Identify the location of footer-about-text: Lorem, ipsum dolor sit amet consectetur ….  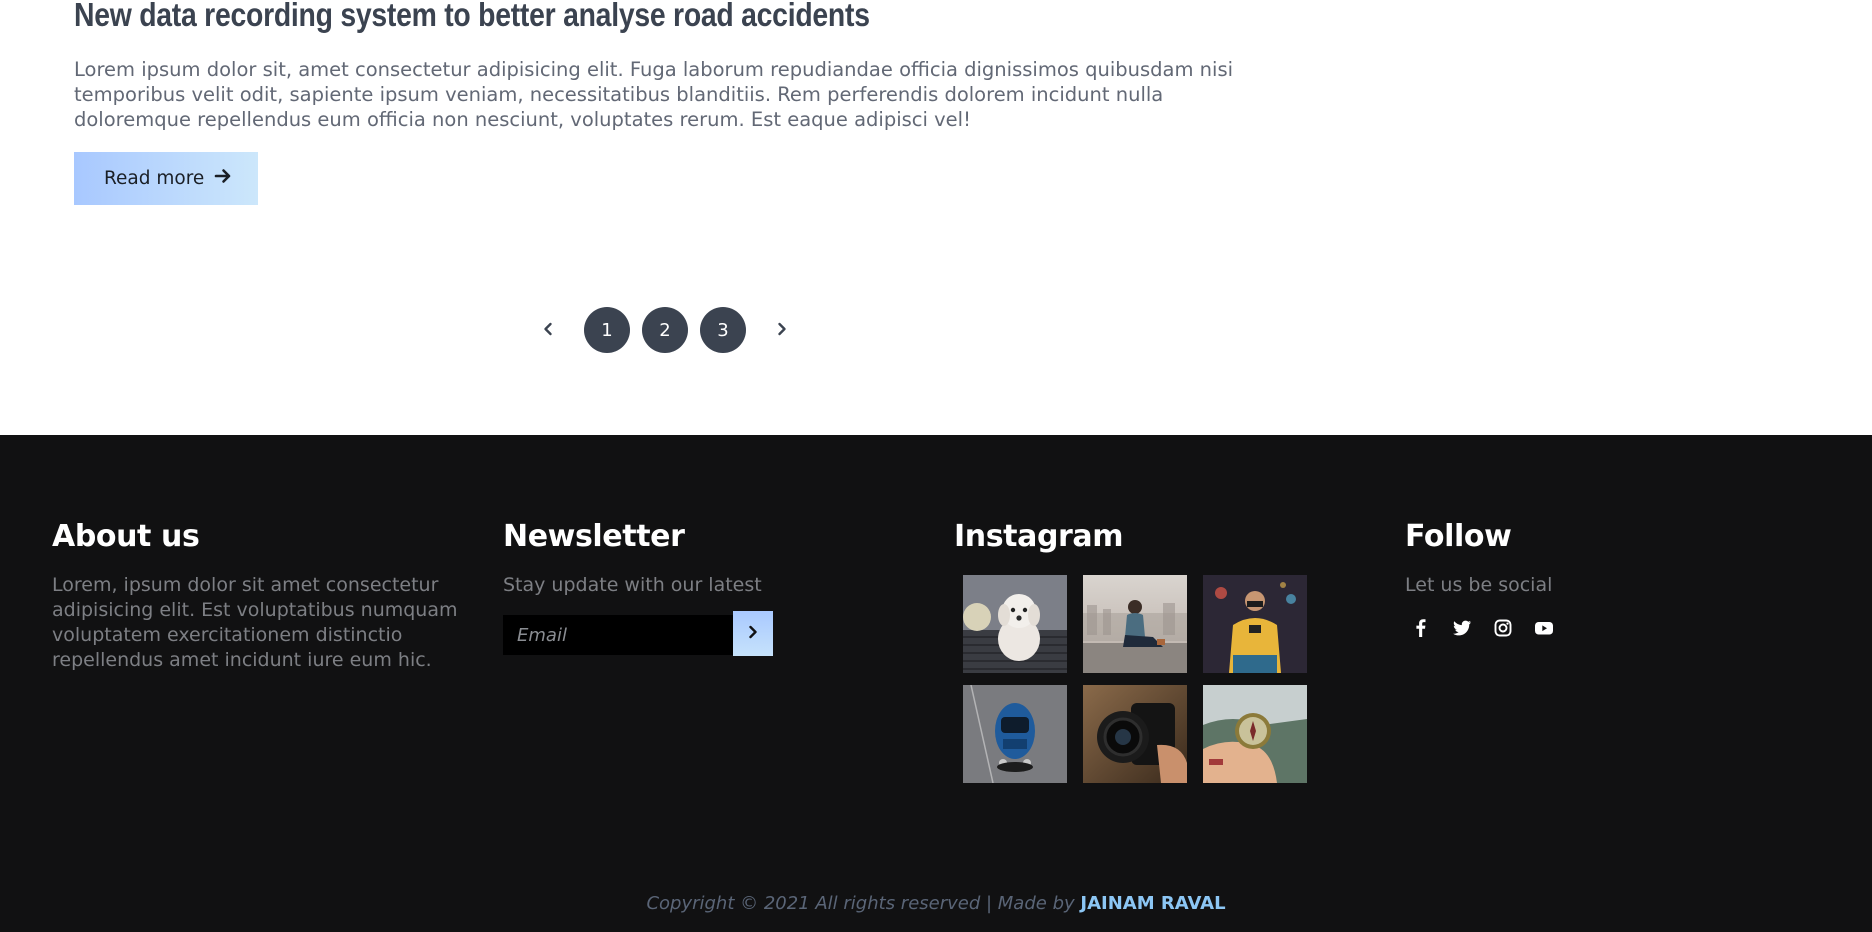
(255, 622).